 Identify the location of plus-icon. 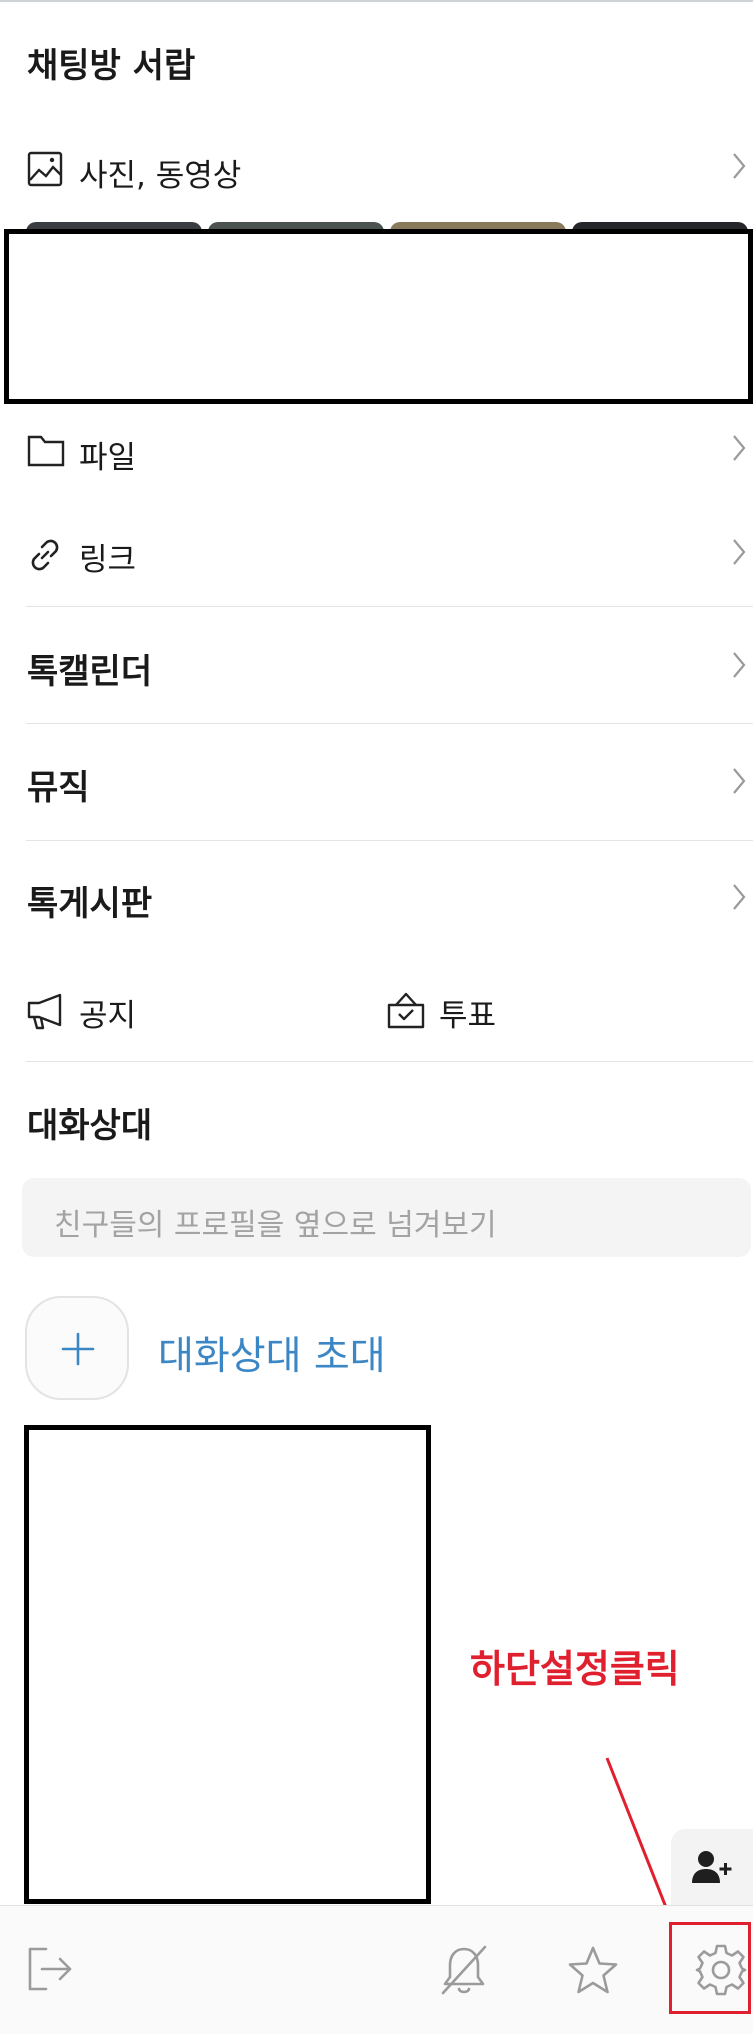
(78, 1349).